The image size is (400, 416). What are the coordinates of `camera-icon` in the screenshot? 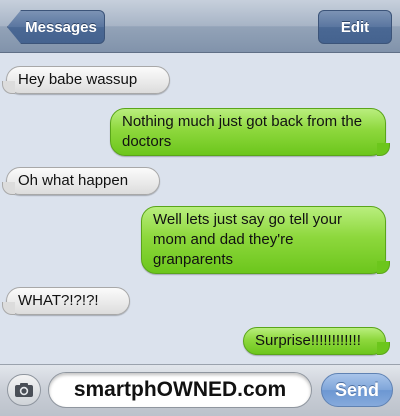 It's located at (24, 390).